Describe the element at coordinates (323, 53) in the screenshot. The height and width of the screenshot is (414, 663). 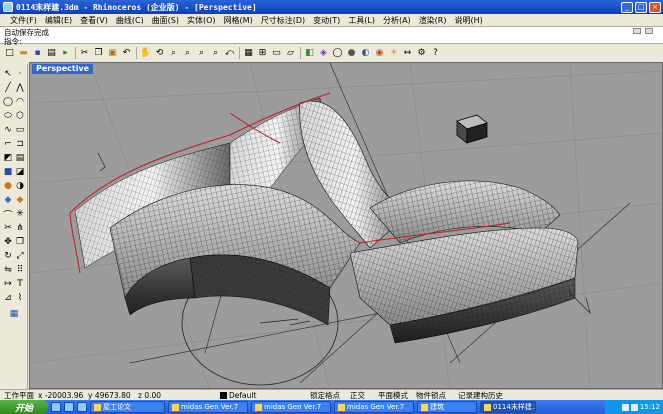
I see `properties-icon: ◈` at that location.